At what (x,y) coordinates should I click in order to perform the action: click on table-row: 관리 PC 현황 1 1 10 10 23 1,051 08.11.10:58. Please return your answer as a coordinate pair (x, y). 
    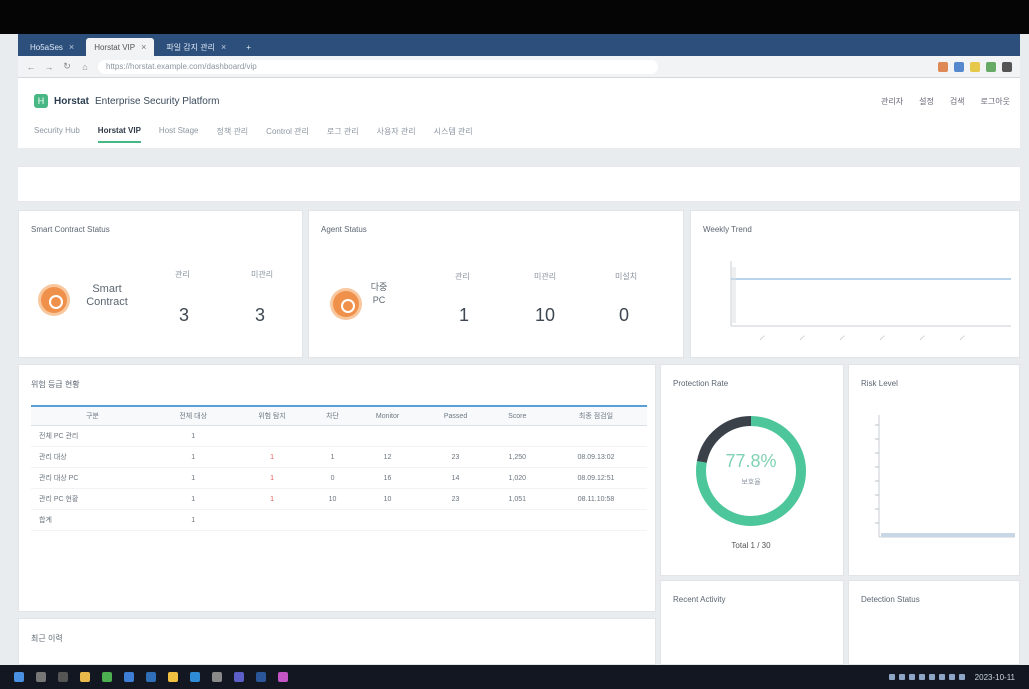
    Looking at the image, I should click on (339, 499).